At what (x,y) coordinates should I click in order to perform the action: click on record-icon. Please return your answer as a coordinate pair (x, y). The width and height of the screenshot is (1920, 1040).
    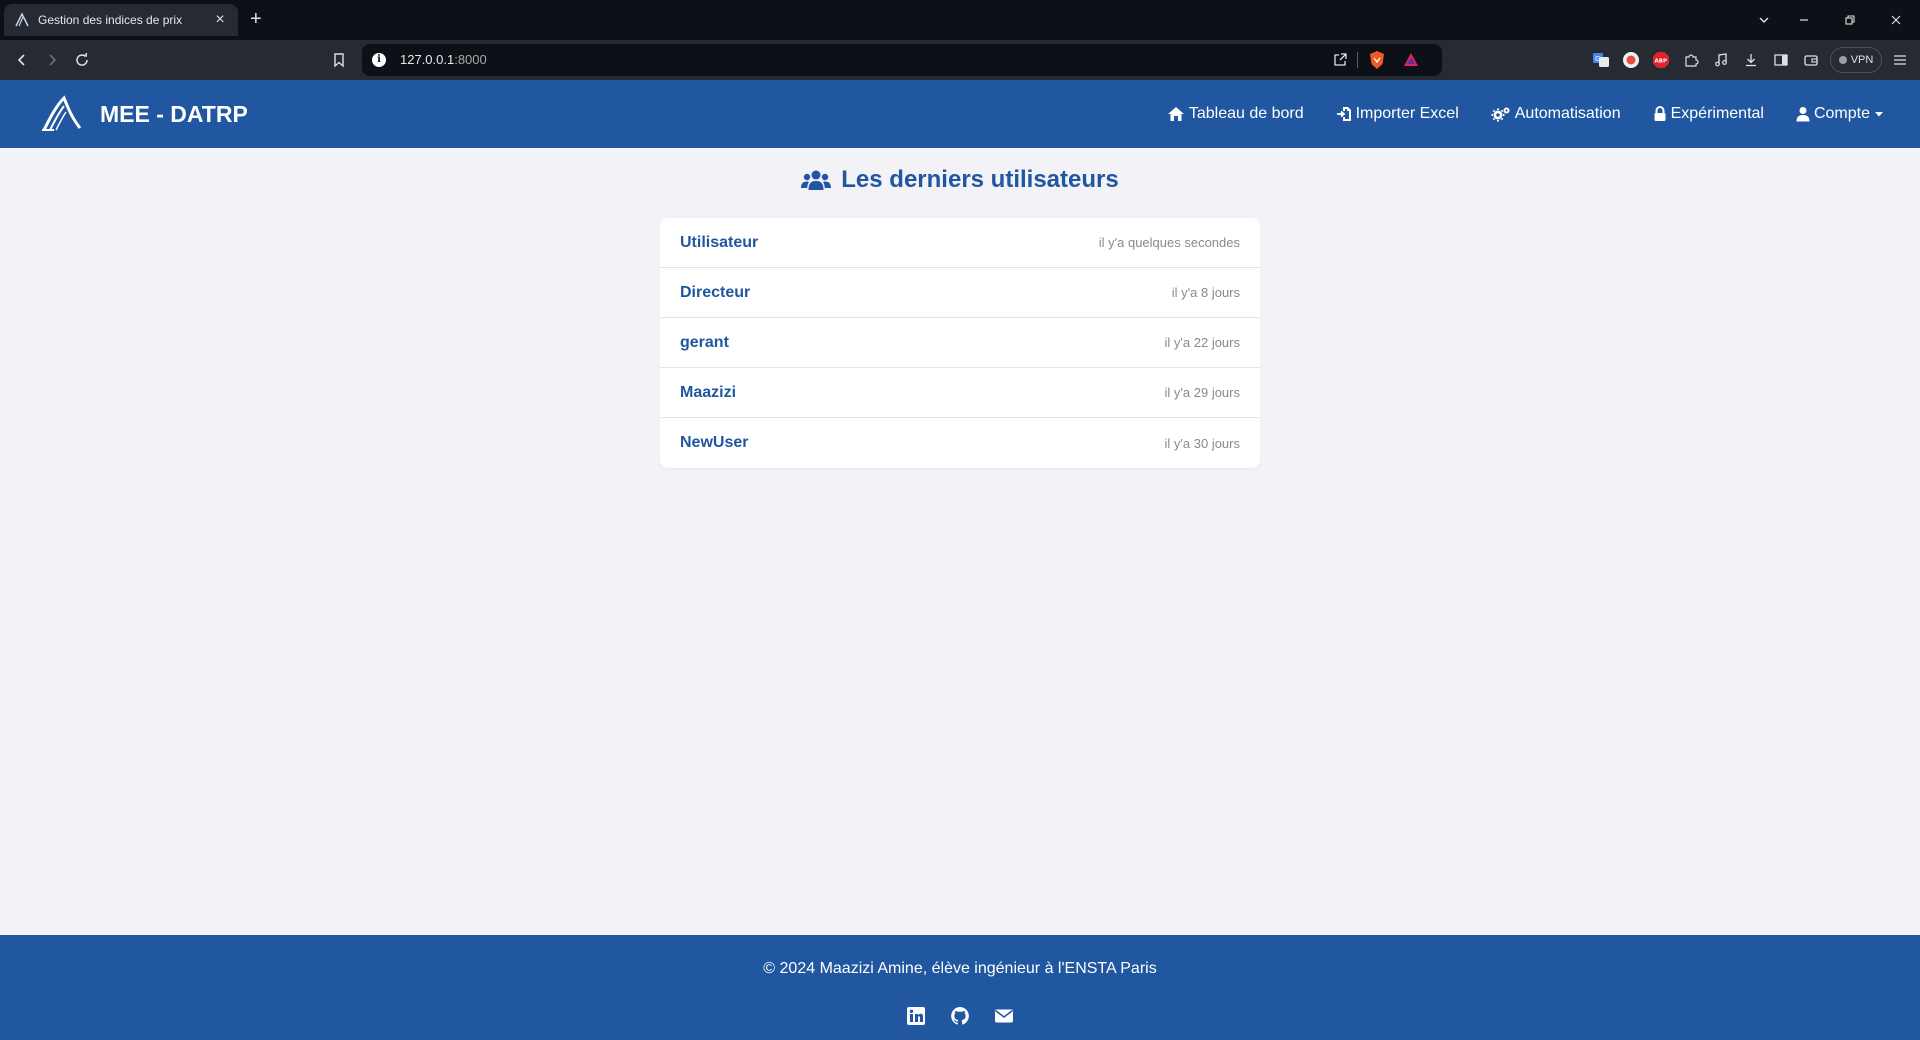
    Looking at the image, I should click on (1631, 60).